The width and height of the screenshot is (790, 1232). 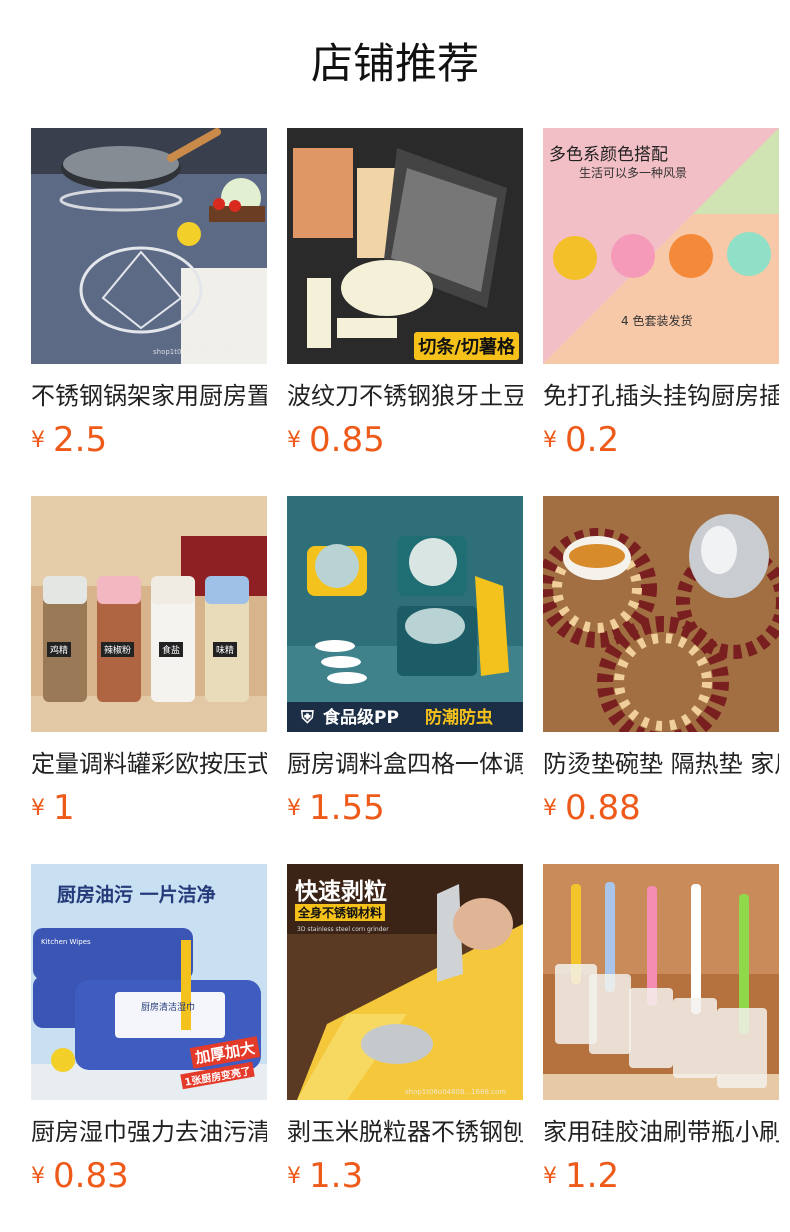 I want to click on product-name: 免打孔插头挂钩厨房插座收纳, so click(x=661, y=396).